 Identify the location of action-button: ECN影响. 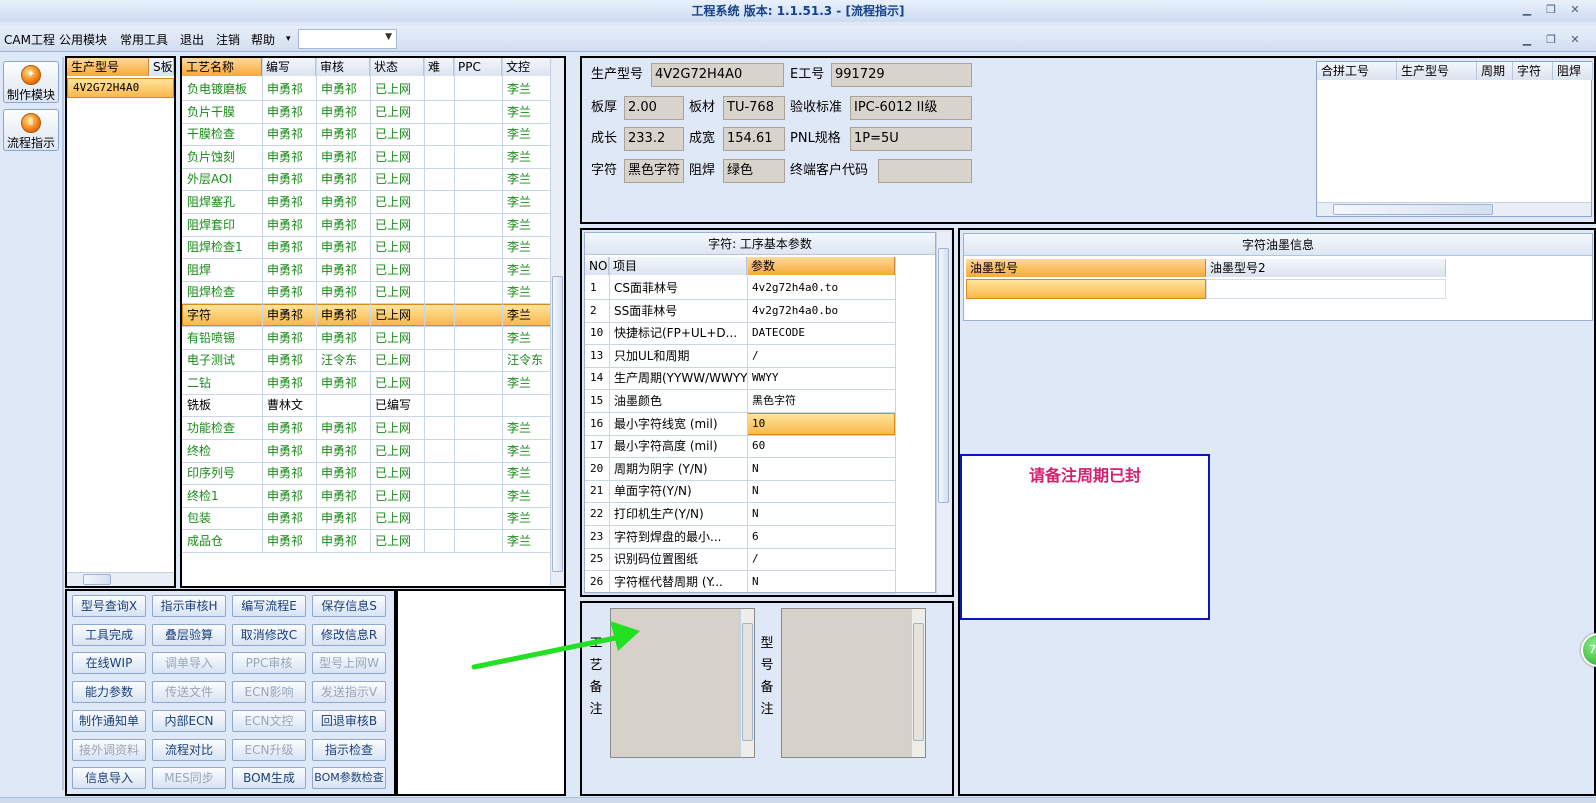
(269, 692).